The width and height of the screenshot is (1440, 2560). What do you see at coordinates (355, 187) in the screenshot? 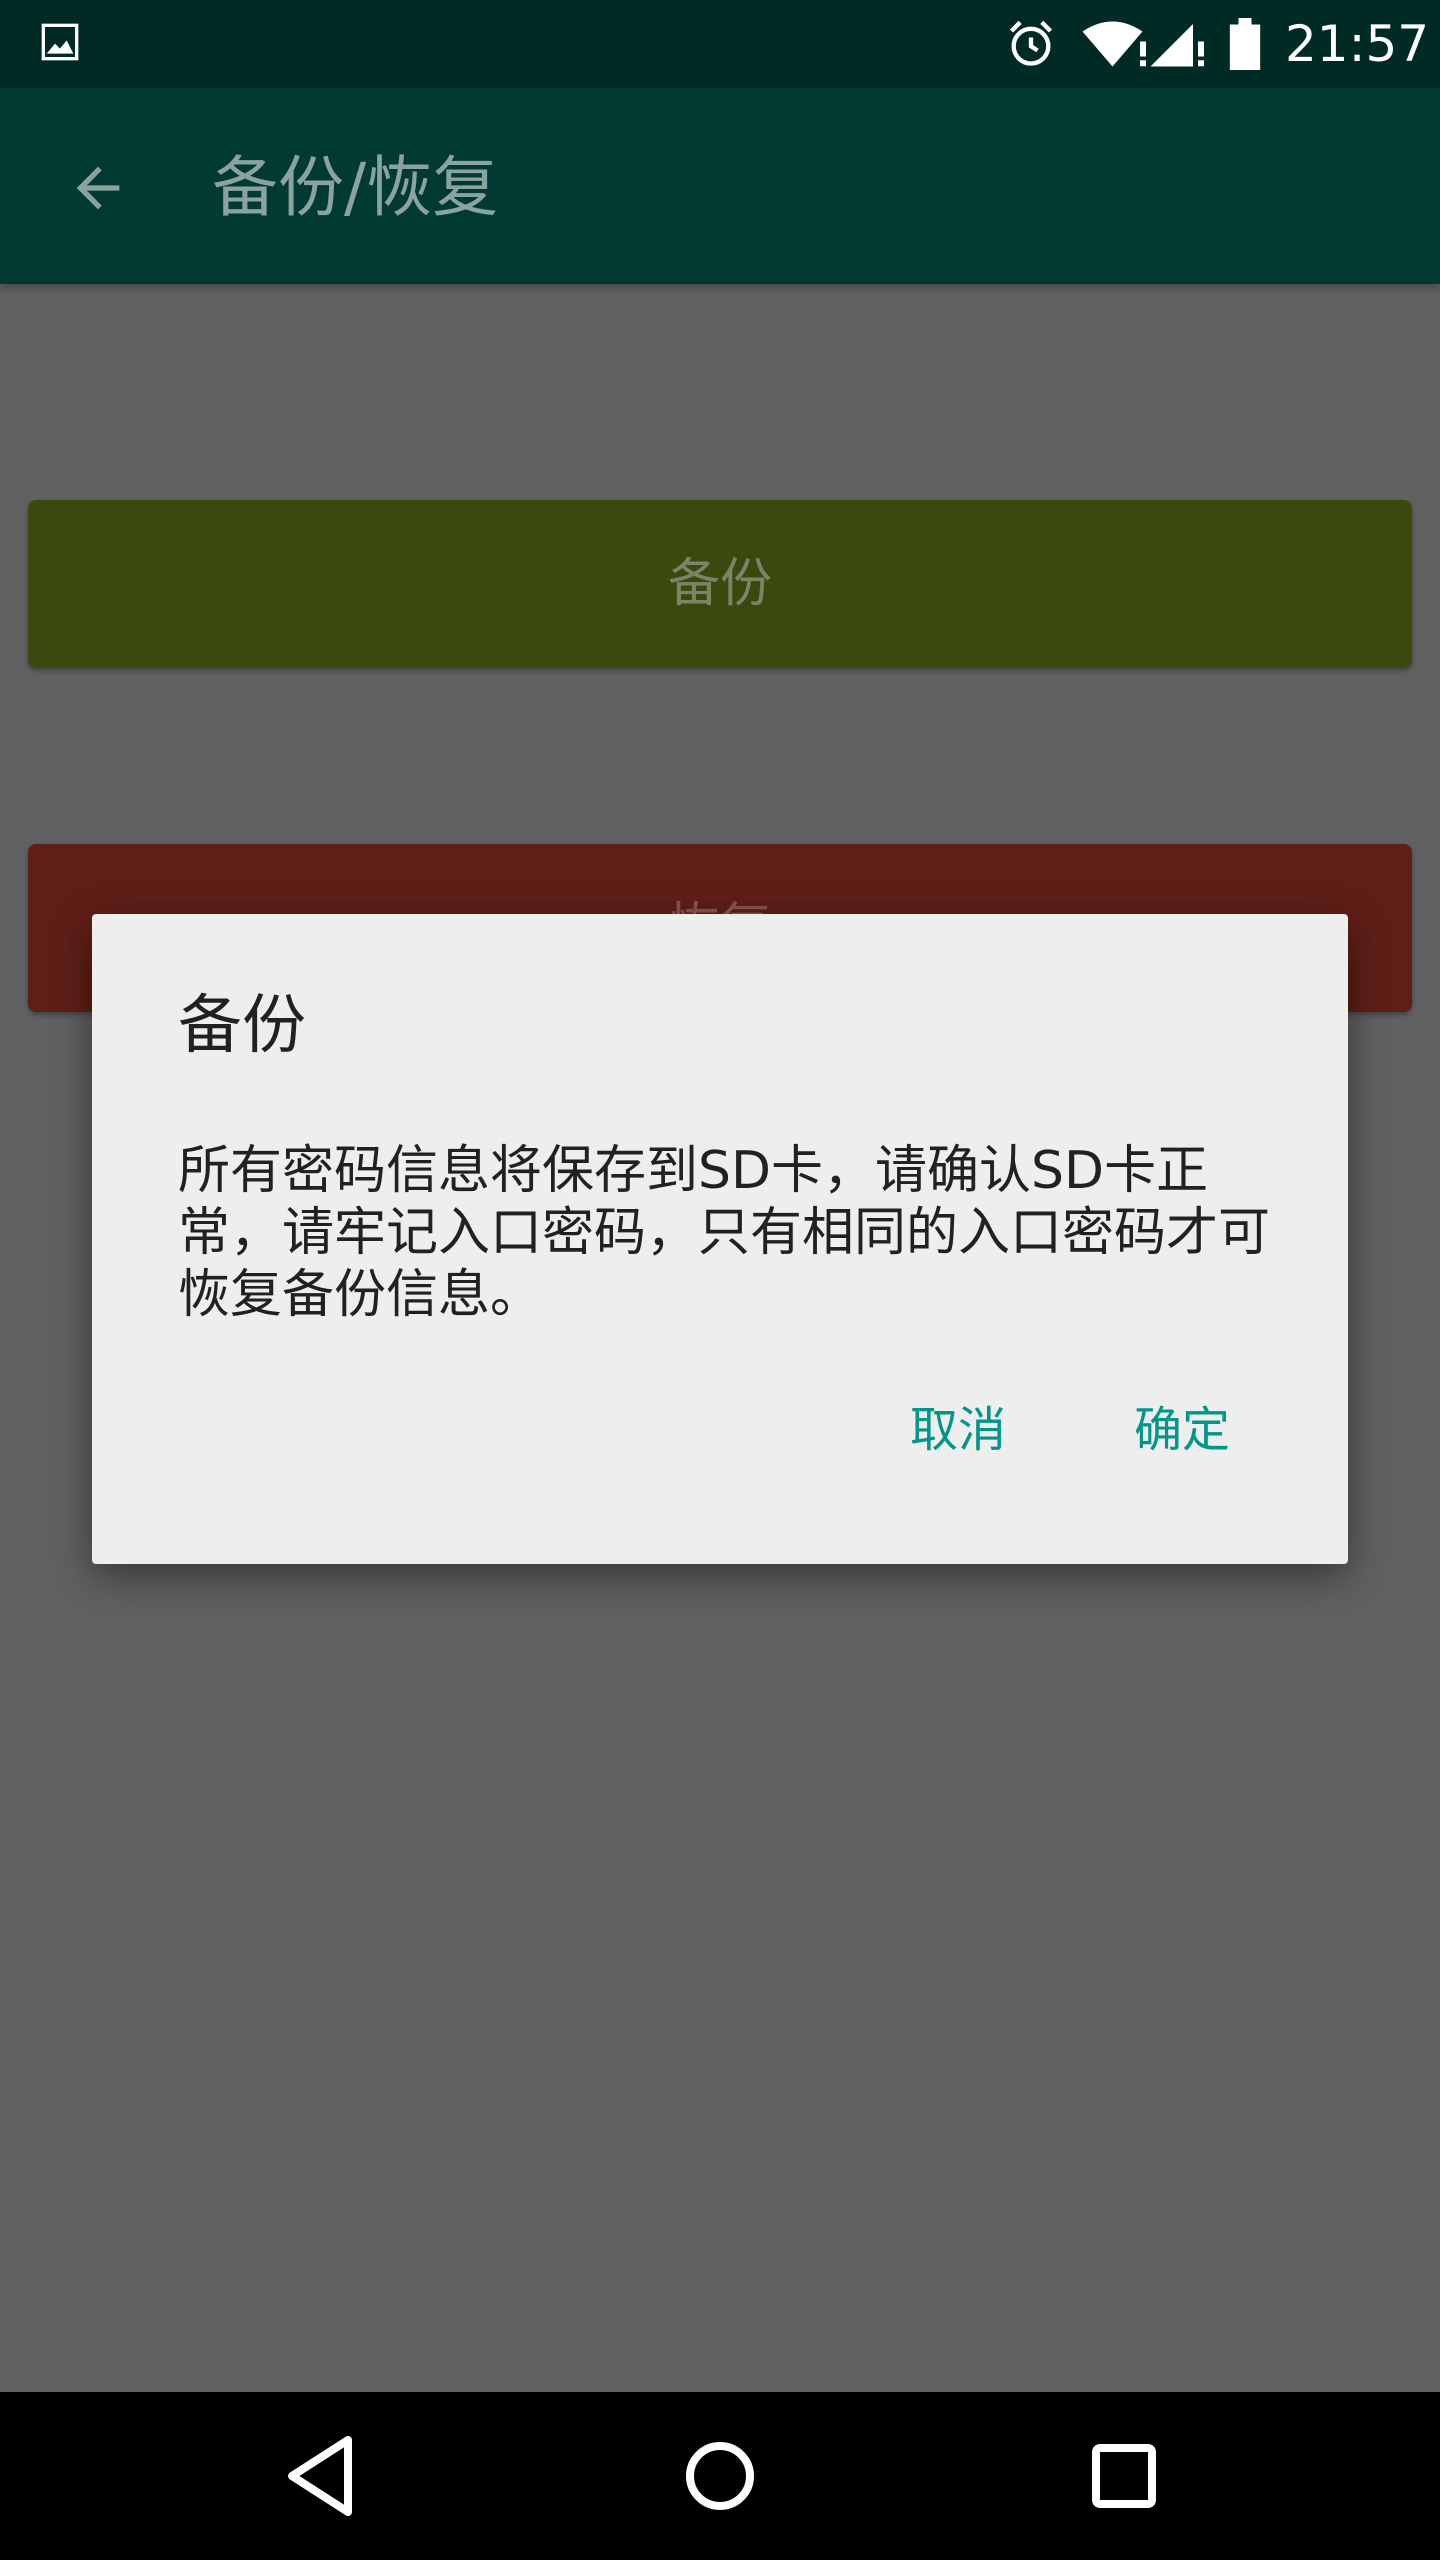
I see `page-title: 备份/恢复` at bounding box center [355, 187].